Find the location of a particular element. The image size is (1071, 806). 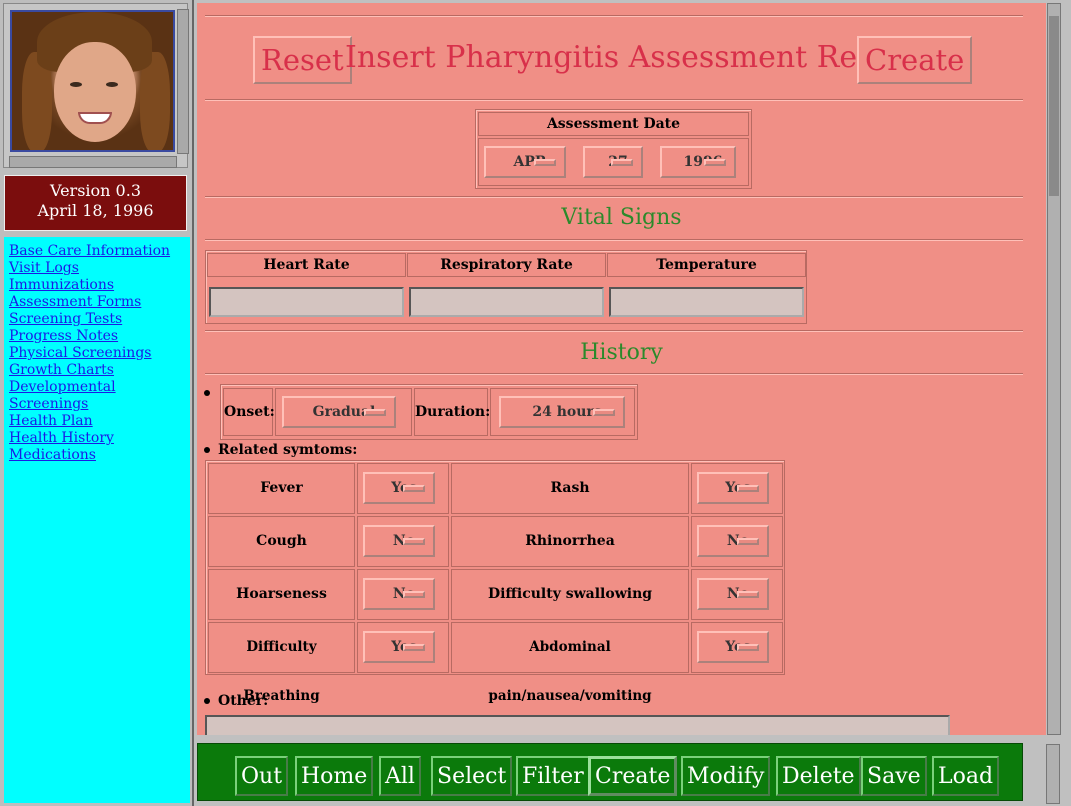

filter-button: Filter is located at coordinates (553, 776).